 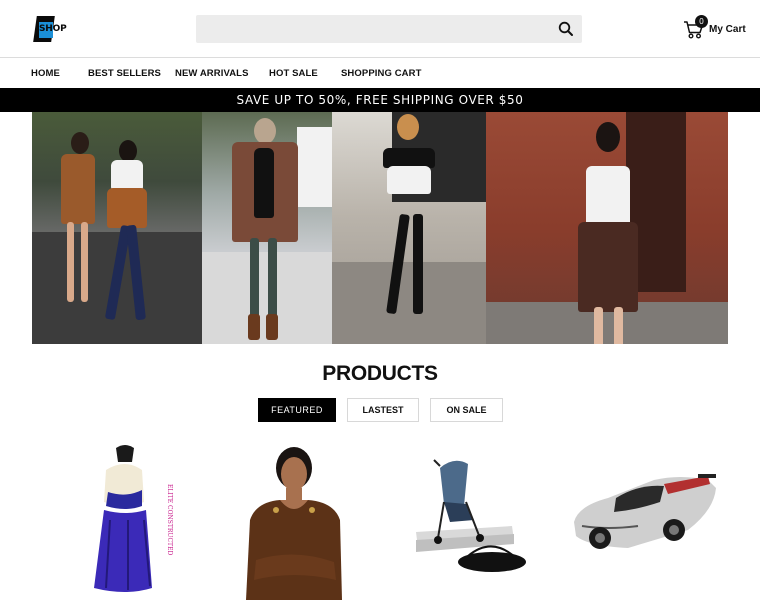 What do you see at coordinates (293, 73) in the screenshot?
I see `nav-hot-sale: HOT SALE` at bounding box center [293, 73].